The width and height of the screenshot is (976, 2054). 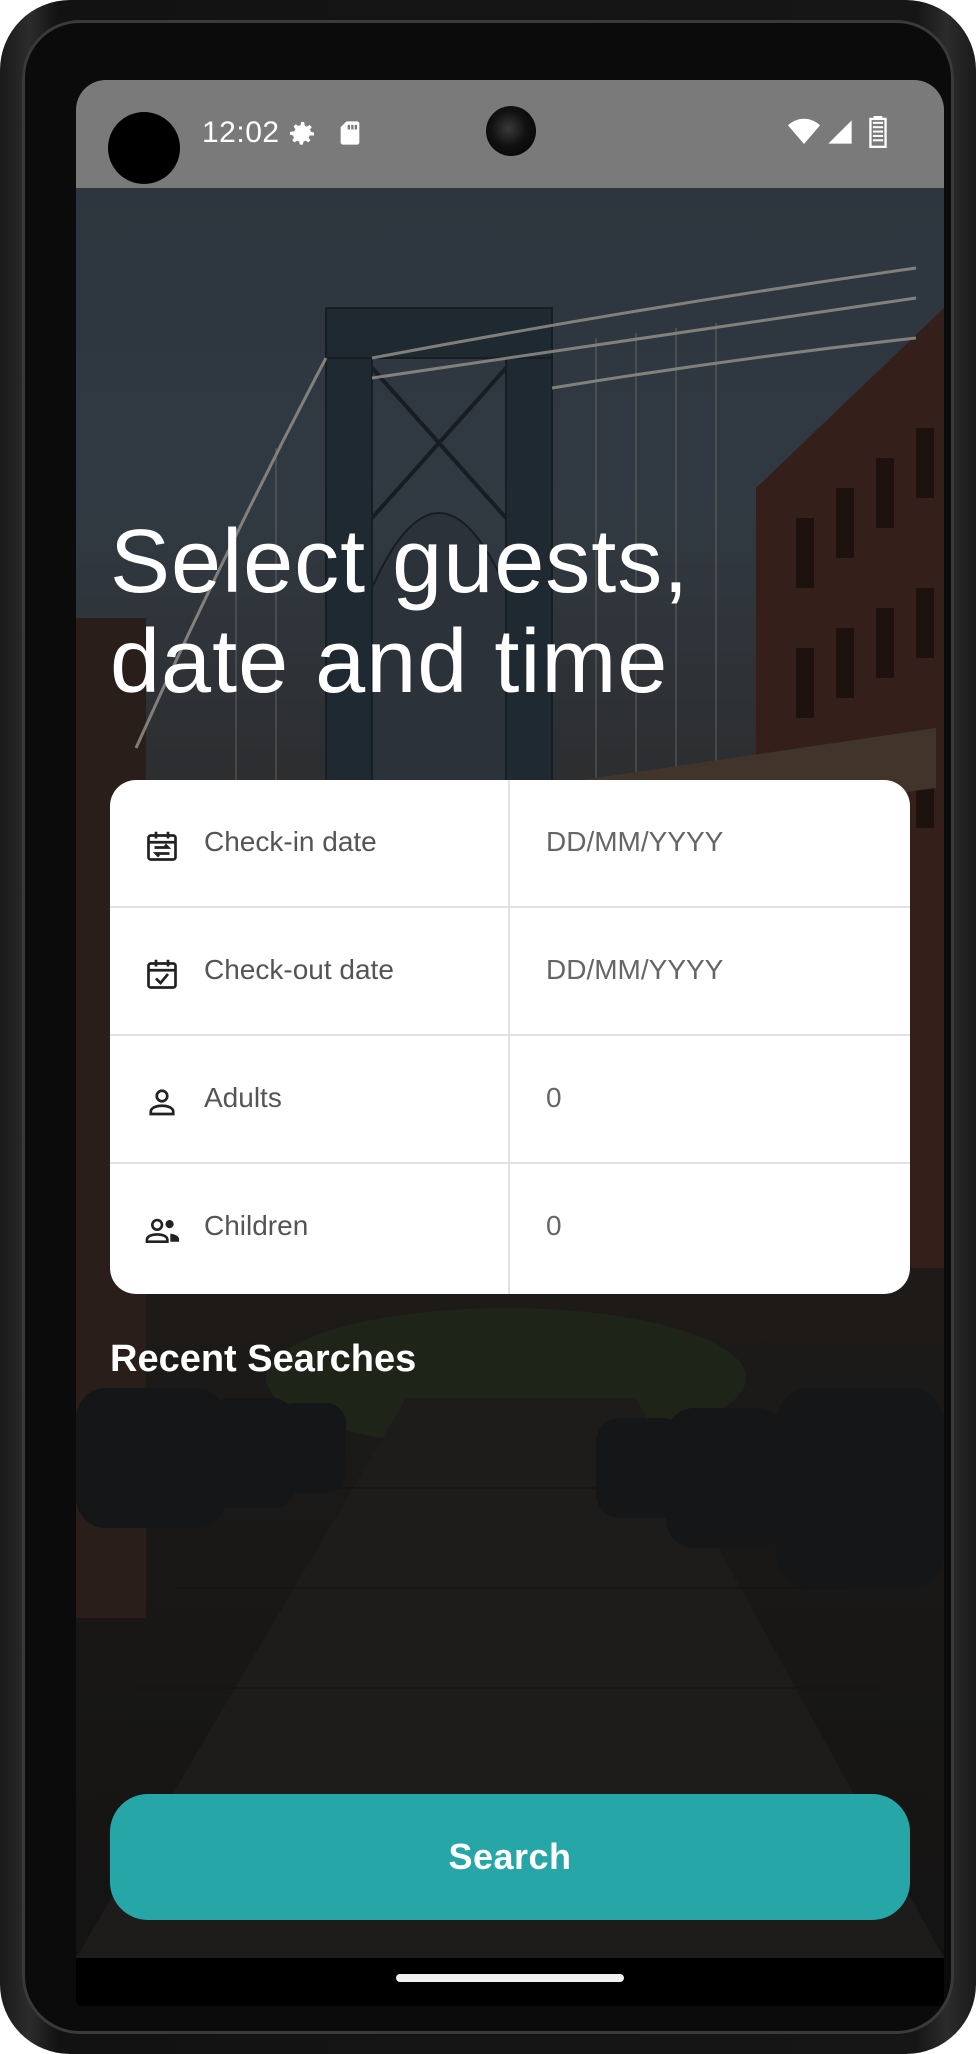 I want to click on adults-count-field: 0, so click(x=554, y=1098).